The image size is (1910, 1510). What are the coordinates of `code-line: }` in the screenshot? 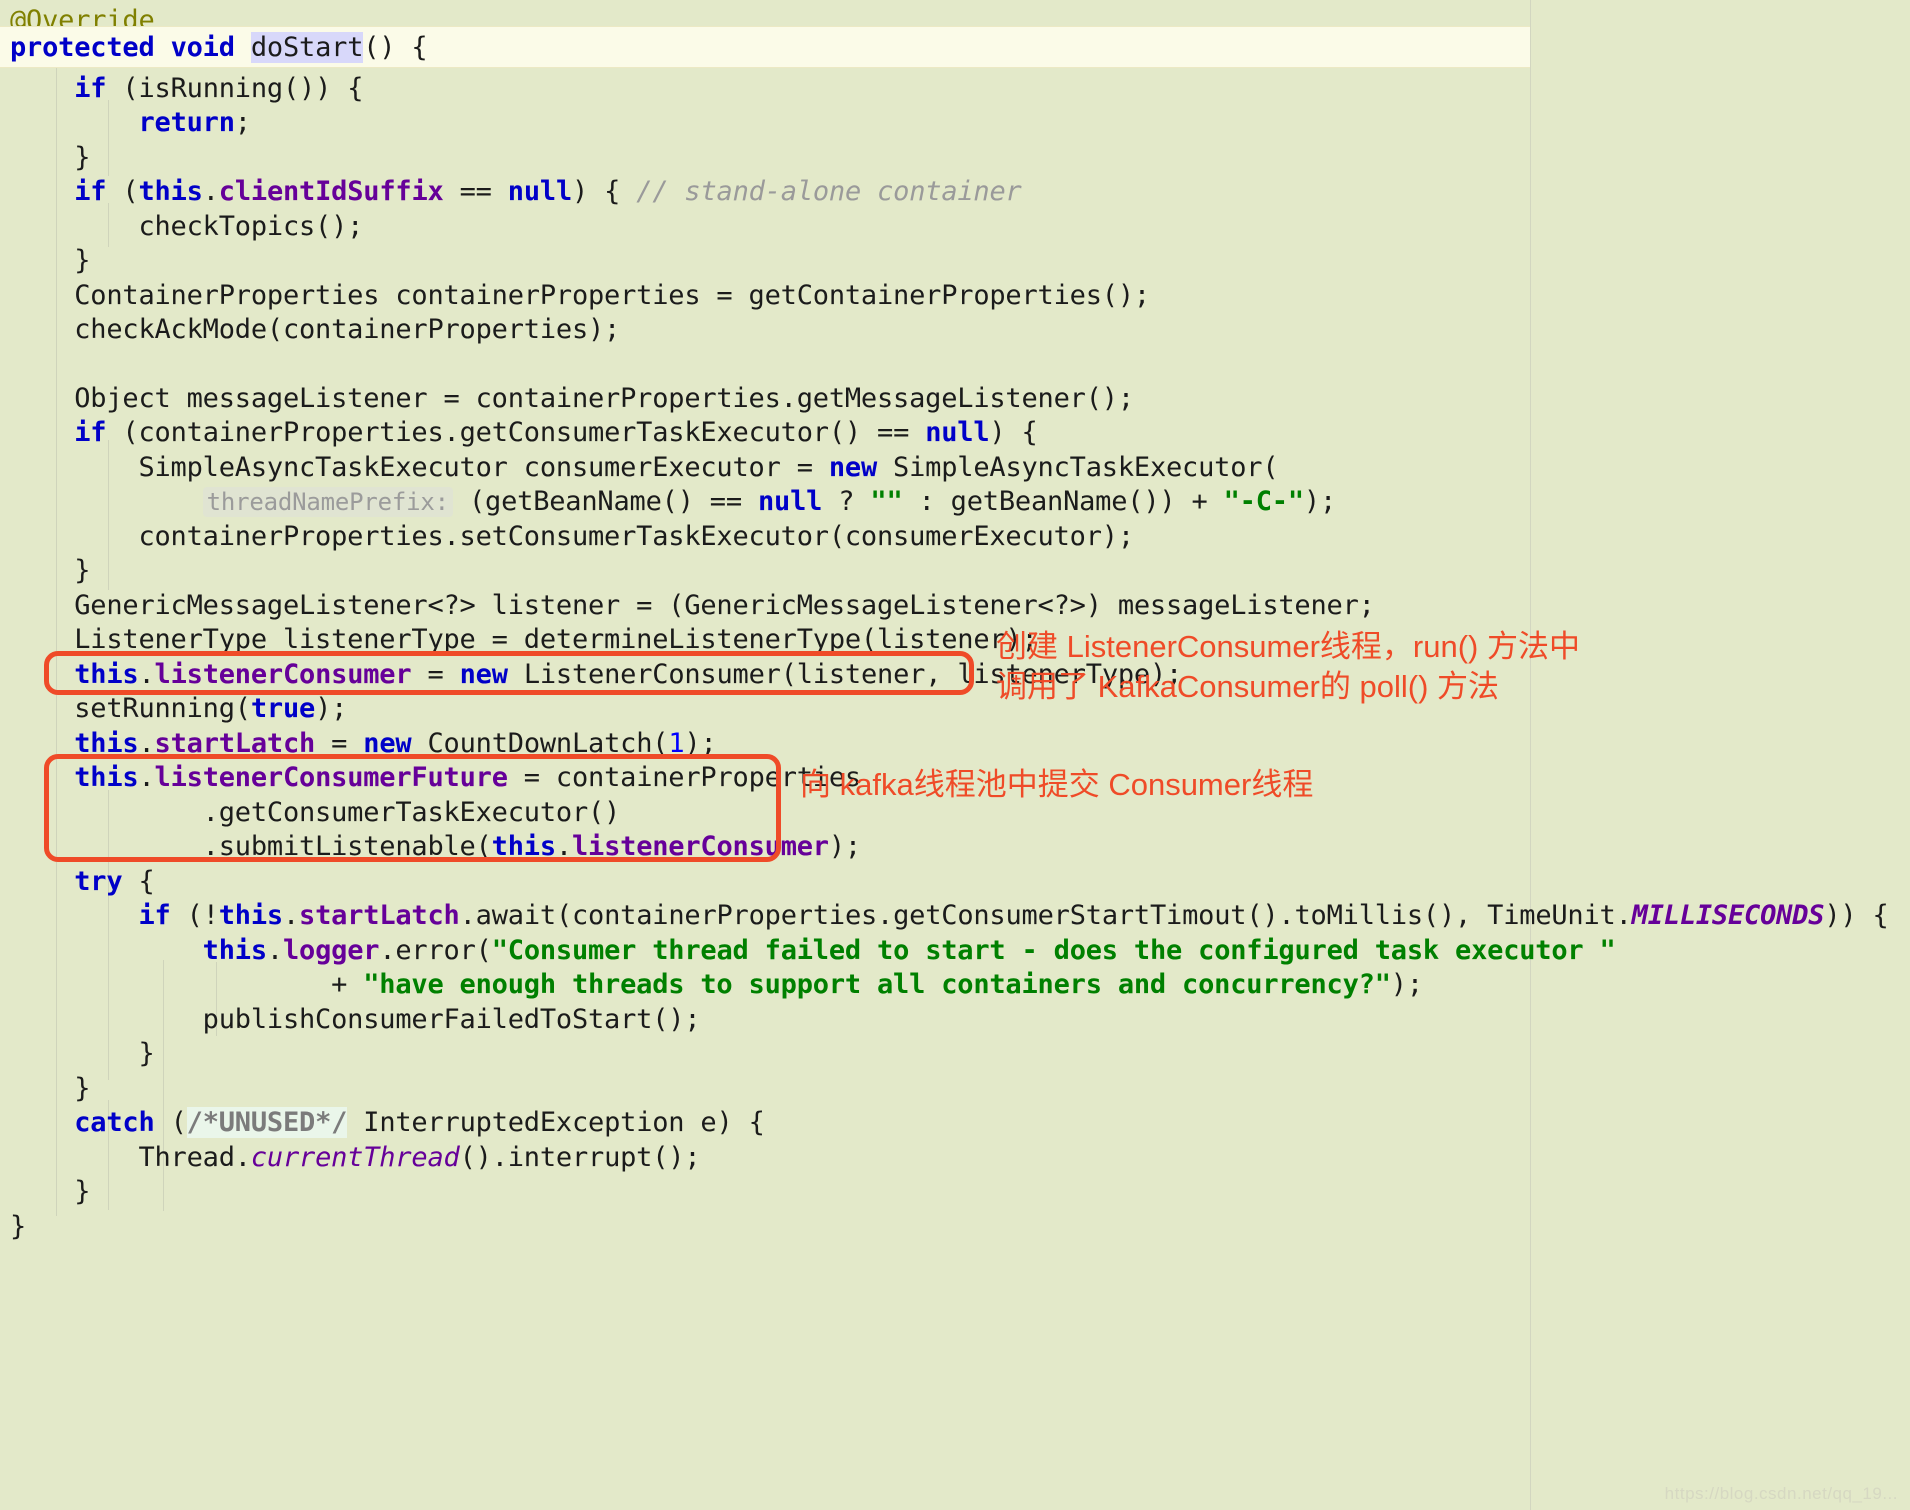 It's located at (13, 1227).